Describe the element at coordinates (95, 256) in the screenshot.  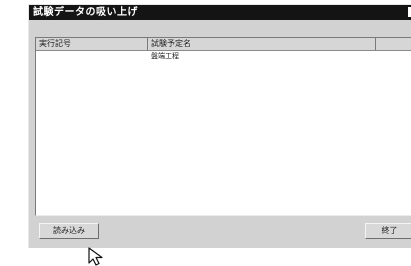
I see `arrow-pointer-icon` at that location.